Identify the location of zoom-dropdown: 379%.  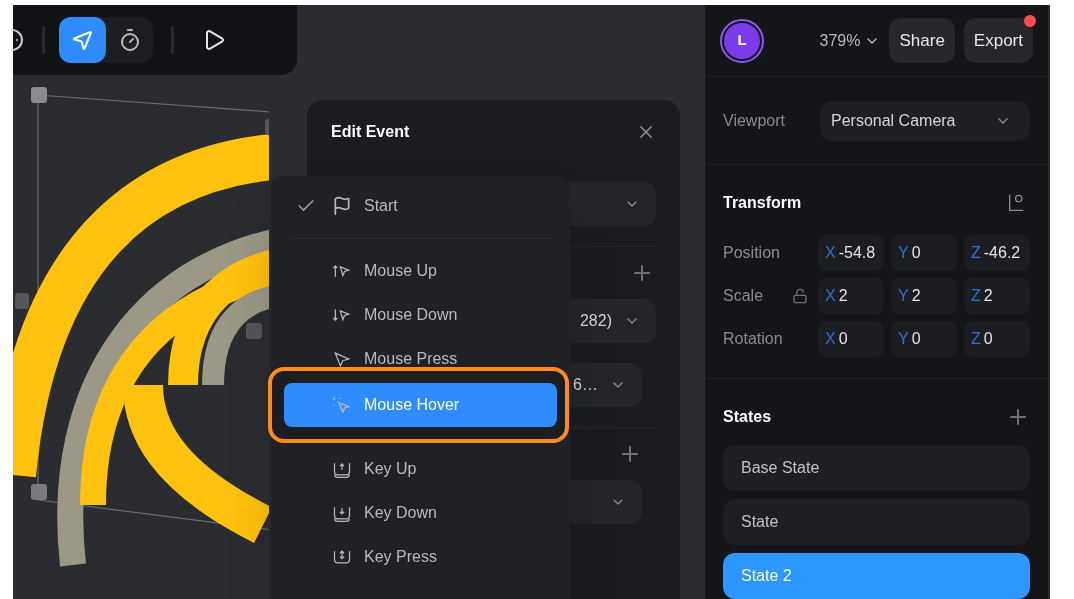
(850, 40).